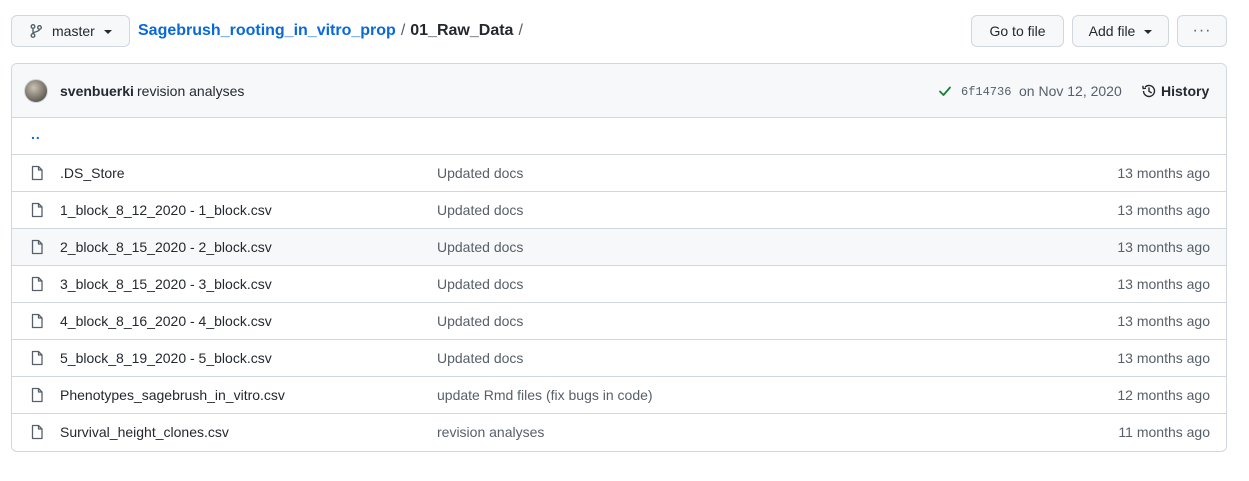 The width and height of the screenshot is (1249, 481). I want to click on file-name-link: 1_block_8_12_2020 - 1_block.csv, so click(166, 210).